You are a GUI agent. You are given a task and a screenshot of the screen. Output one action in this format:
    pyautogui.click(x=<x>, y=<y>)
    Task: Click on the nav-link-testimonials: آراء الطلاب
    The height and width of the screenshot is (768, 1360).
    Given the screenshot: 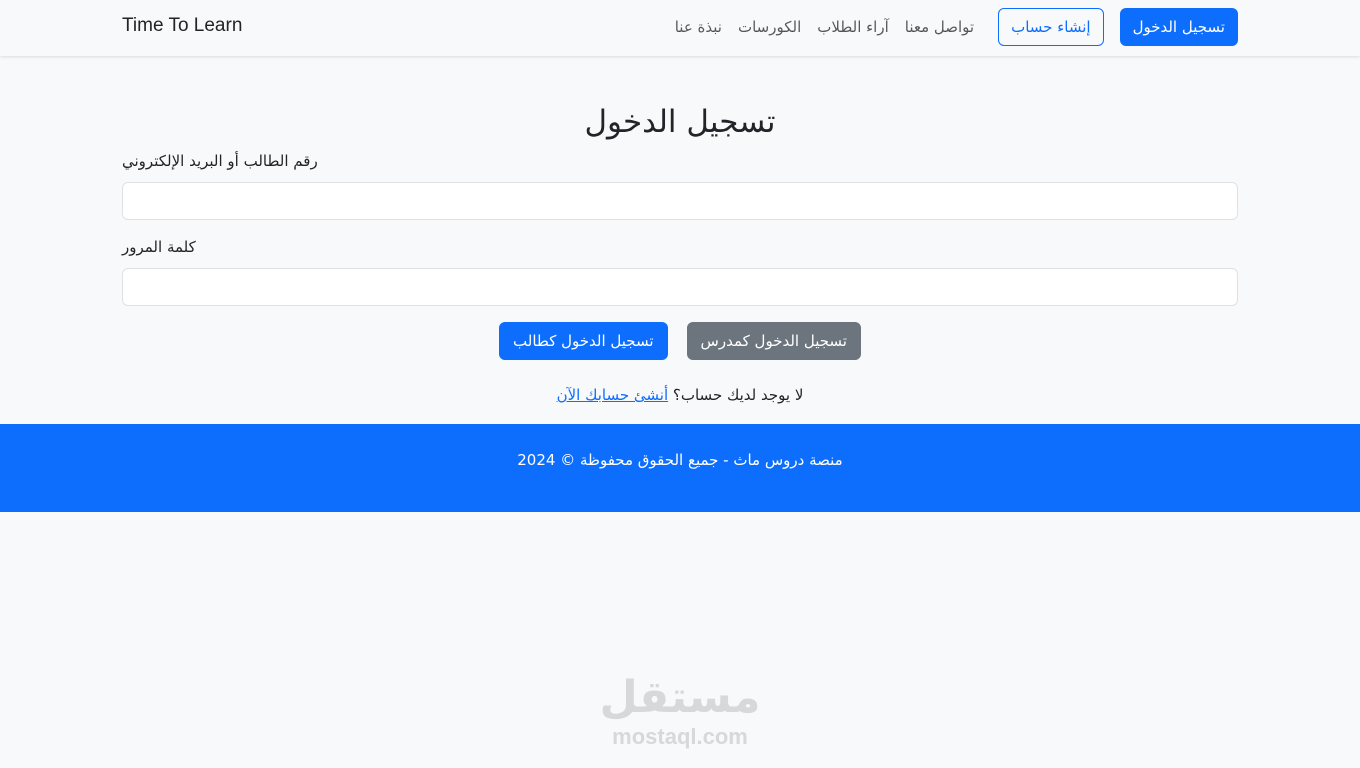 What is the action you would take?
    pyautogui.click(x=853, y=27)
    